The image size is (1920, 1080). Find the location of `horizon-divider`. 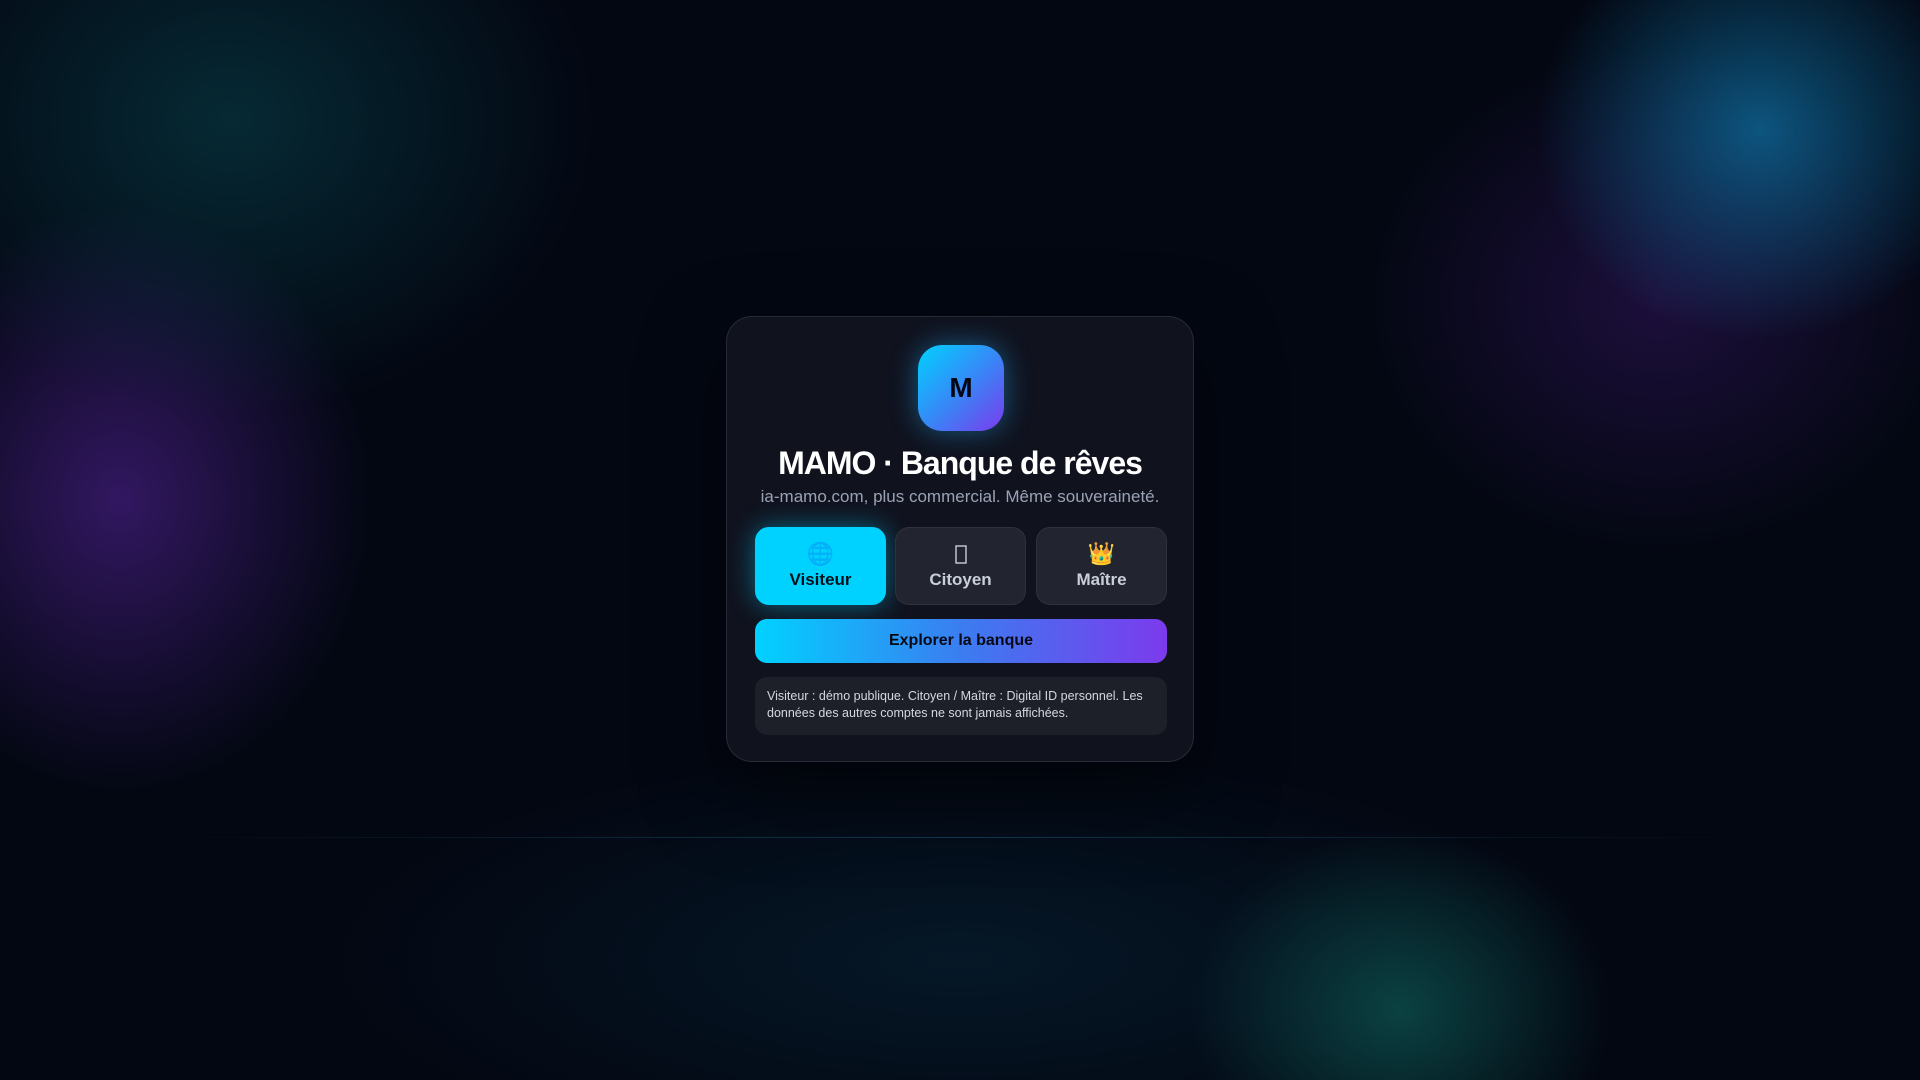

horizon-divider is located at coordinates (960, 837).